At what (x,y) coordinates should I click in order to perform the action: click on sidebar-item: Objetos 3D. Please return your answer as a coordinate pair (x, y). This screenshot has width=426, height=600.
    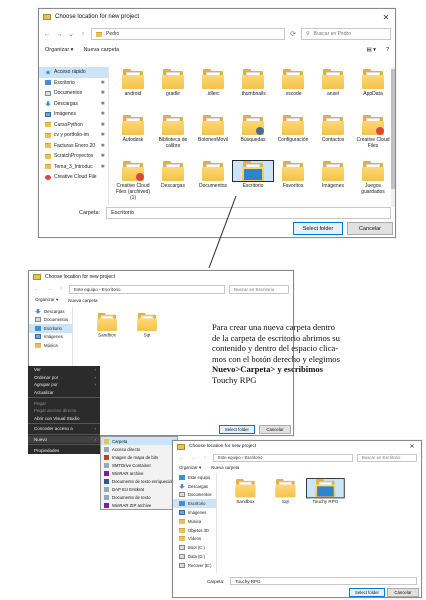
    Looking at the image, I should click on (194, 530).